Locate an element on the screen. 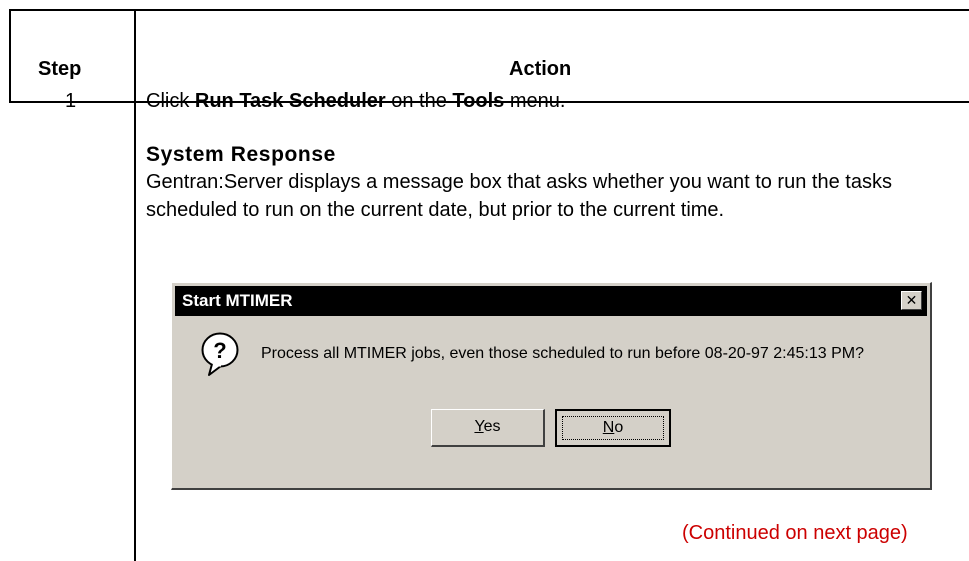 This screenshot has height=561, width=969. step-number: 1 is located at coordinates (71, 101).